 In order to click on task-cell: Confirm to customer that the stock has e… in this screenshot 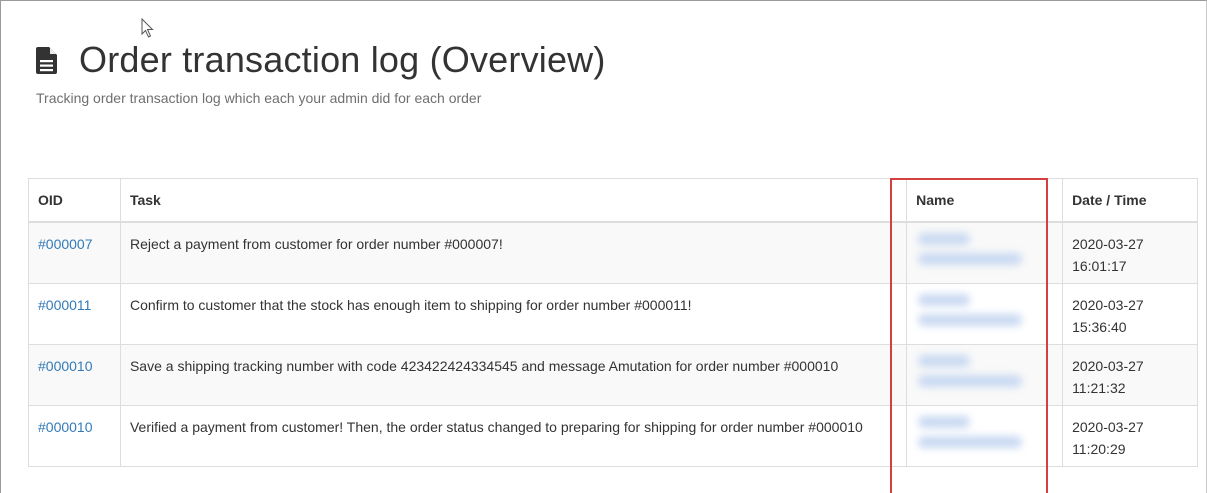, I will do `click(513, 314)`.